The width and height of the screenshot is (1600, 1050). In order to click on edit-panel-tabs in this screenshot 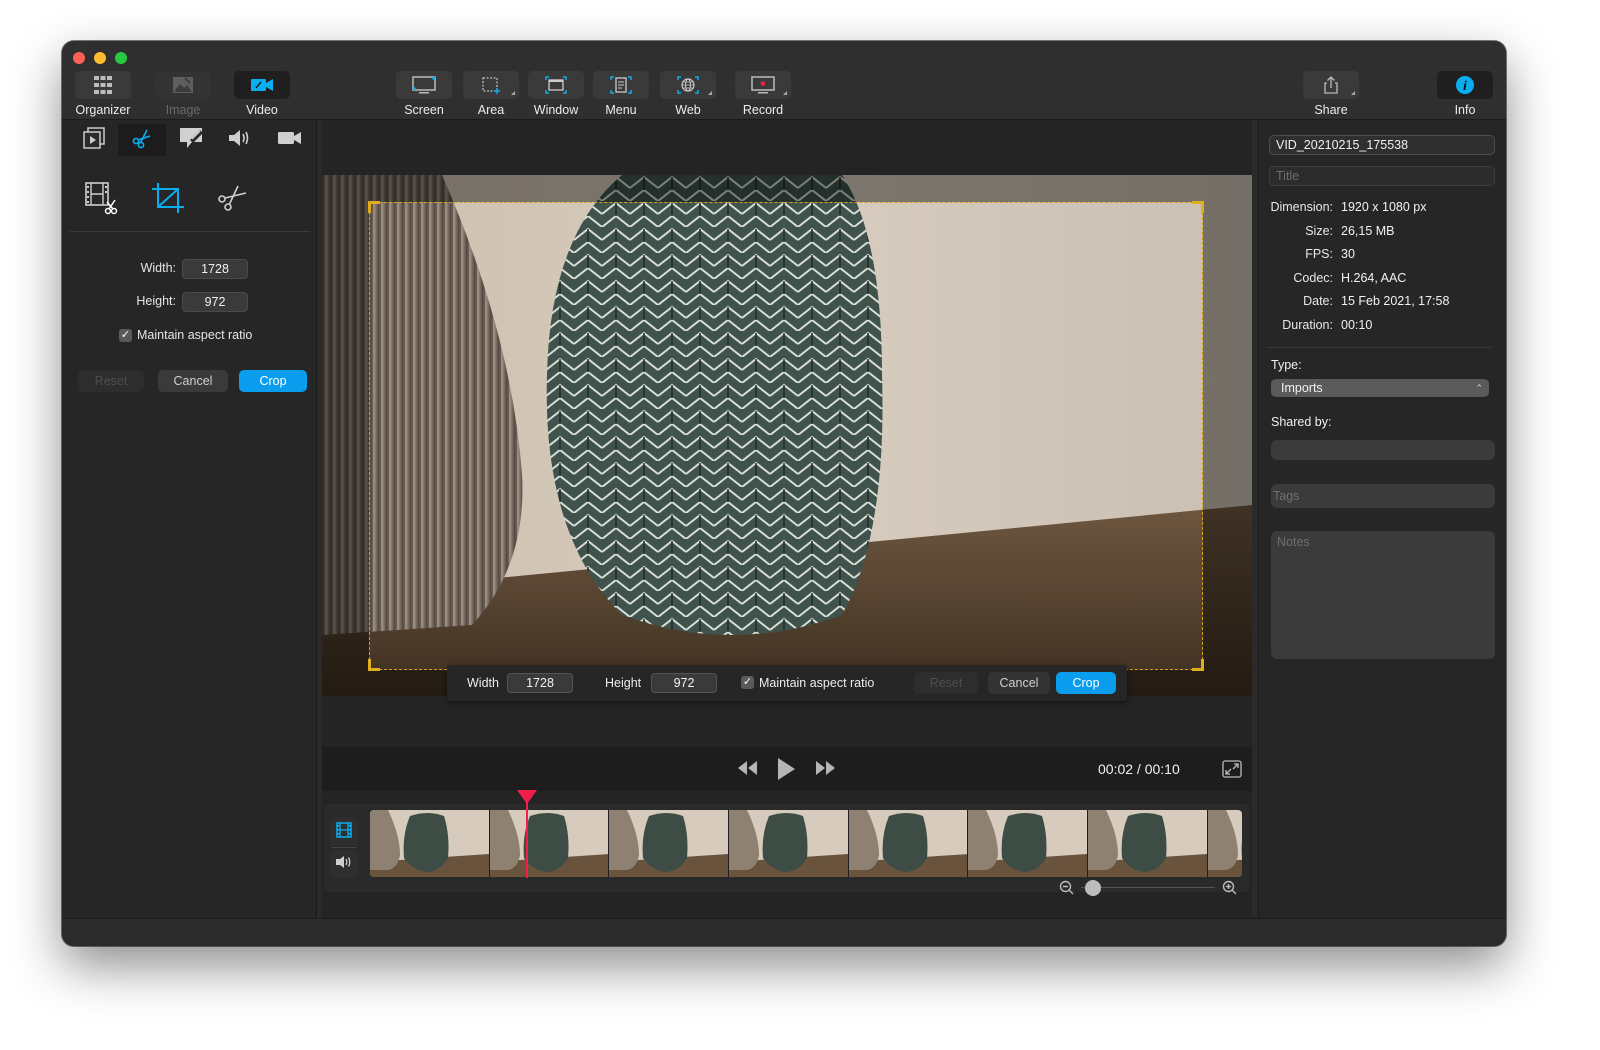, I will do `click(190, 140)`.